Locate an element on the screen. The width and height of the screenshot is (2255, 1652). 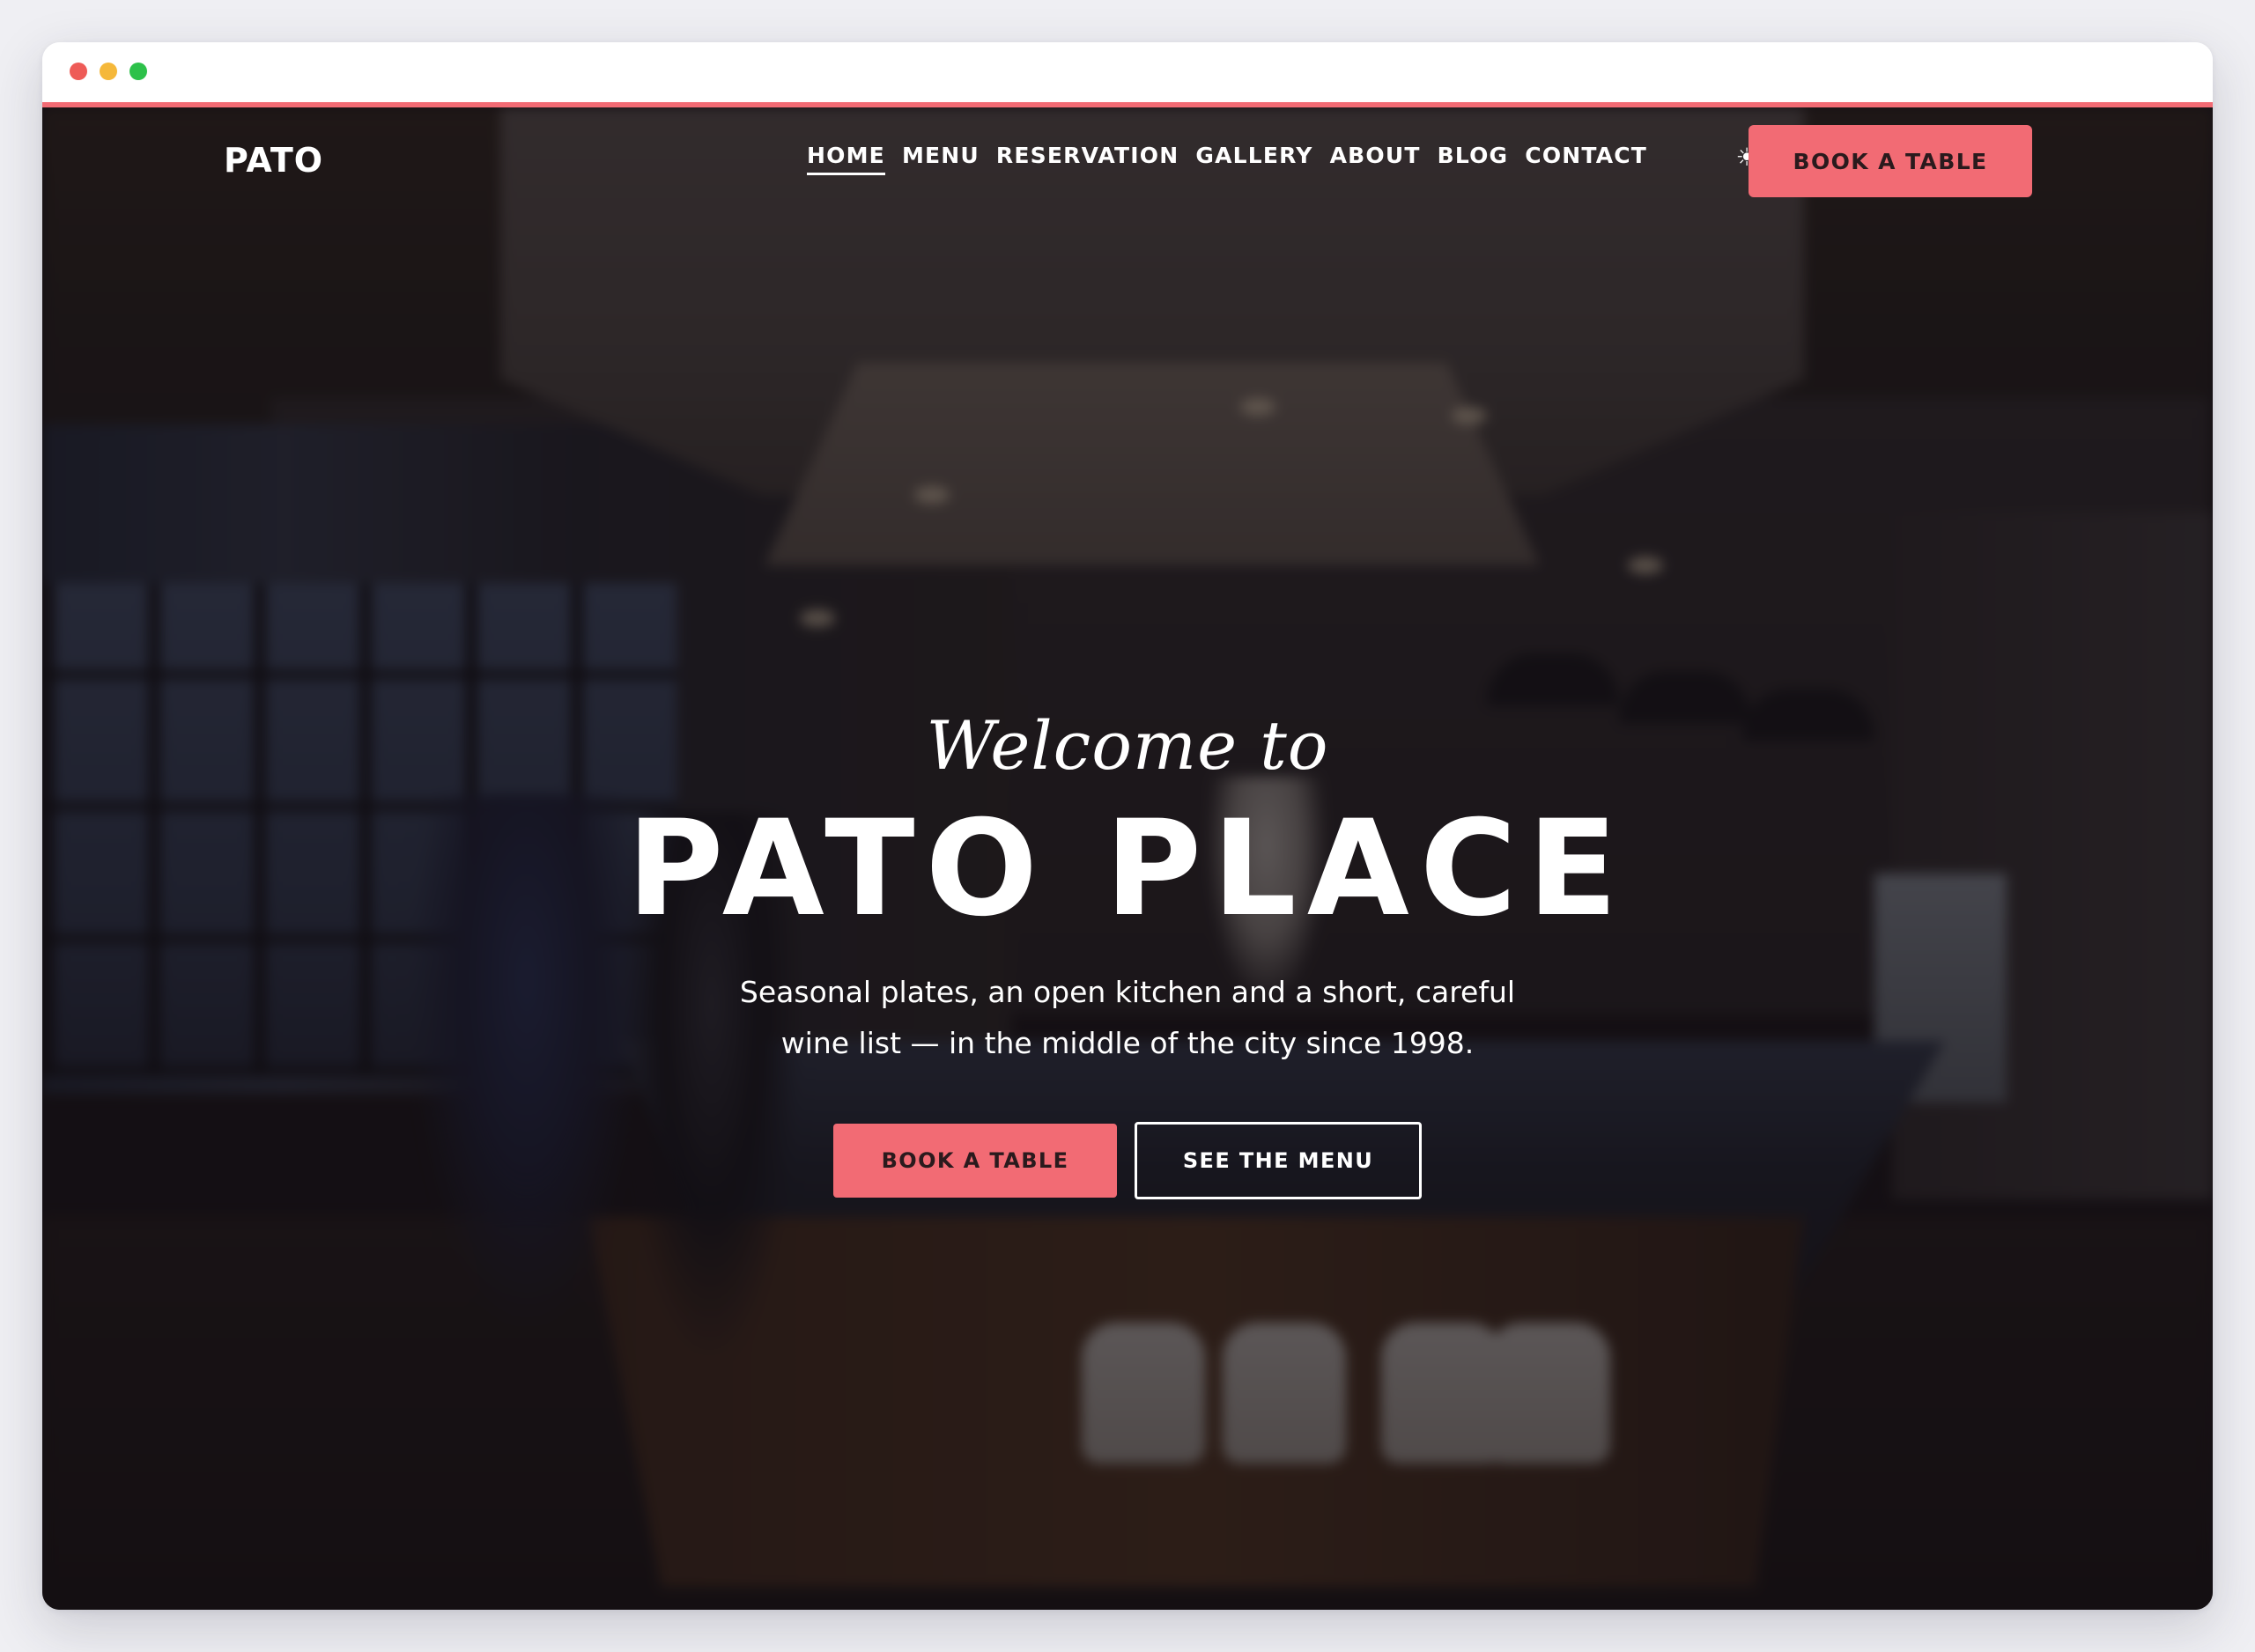
window-titlebar is located at coordinates (1127, 72).